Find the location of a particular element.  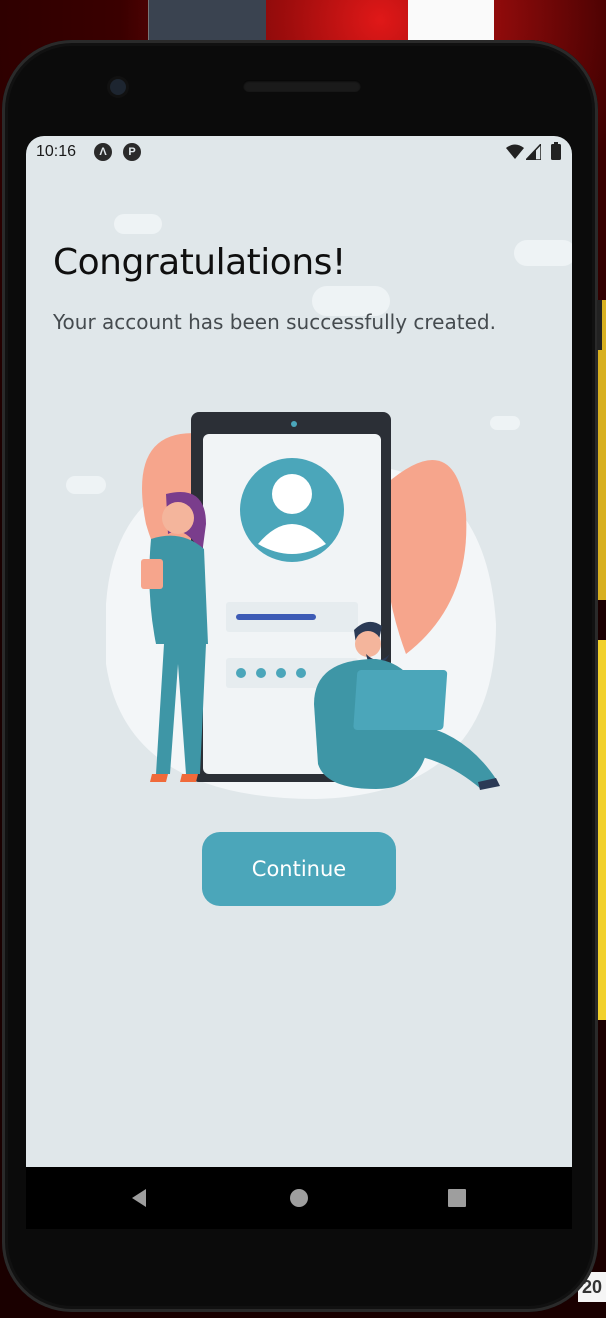

earpiece-speaker is located at coordinates (302, 86).